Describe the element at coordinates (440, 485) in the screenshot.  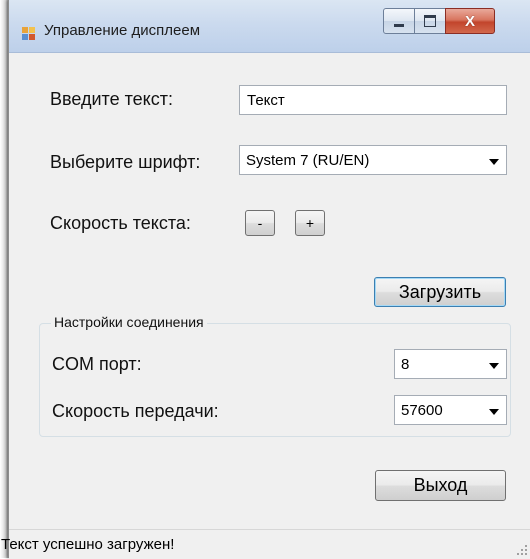
I see `exit-button: Выход` at that location.